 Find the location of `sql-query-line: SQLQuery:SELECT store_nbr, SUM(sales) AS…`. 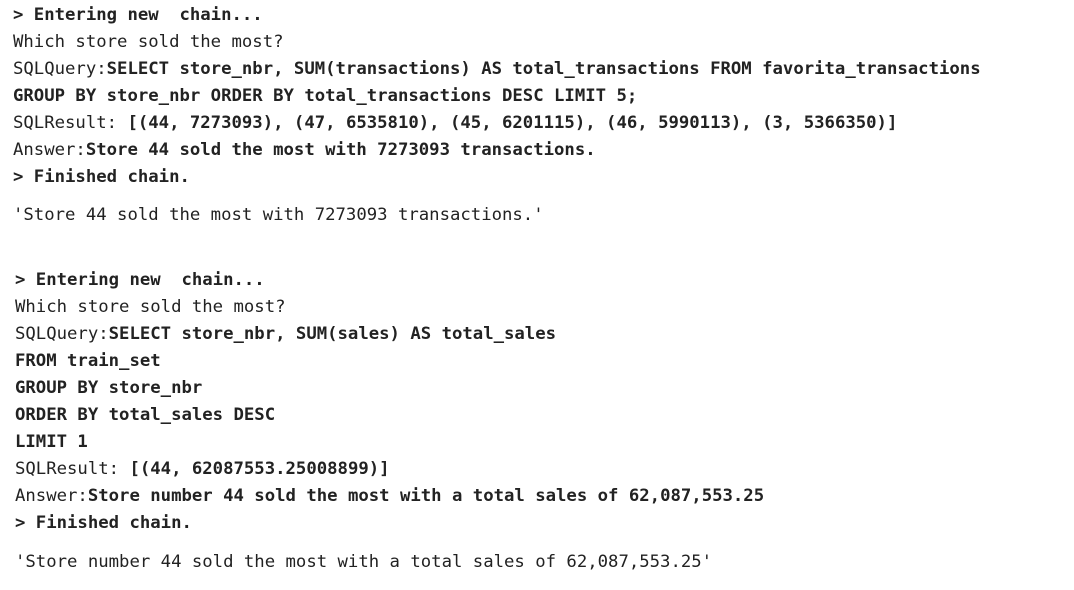

sql-query-line: SQLQuery:SELECT store_nbr, SUM(sales) AS… is located at coordinates (285, 334).